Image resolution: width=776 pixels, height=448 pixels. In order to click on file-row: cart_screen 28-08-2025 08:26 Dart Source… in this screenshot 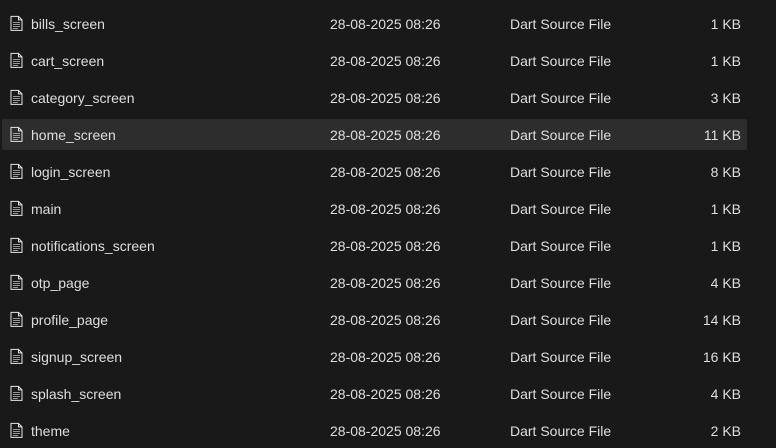, I will do `click(374, 60)`.